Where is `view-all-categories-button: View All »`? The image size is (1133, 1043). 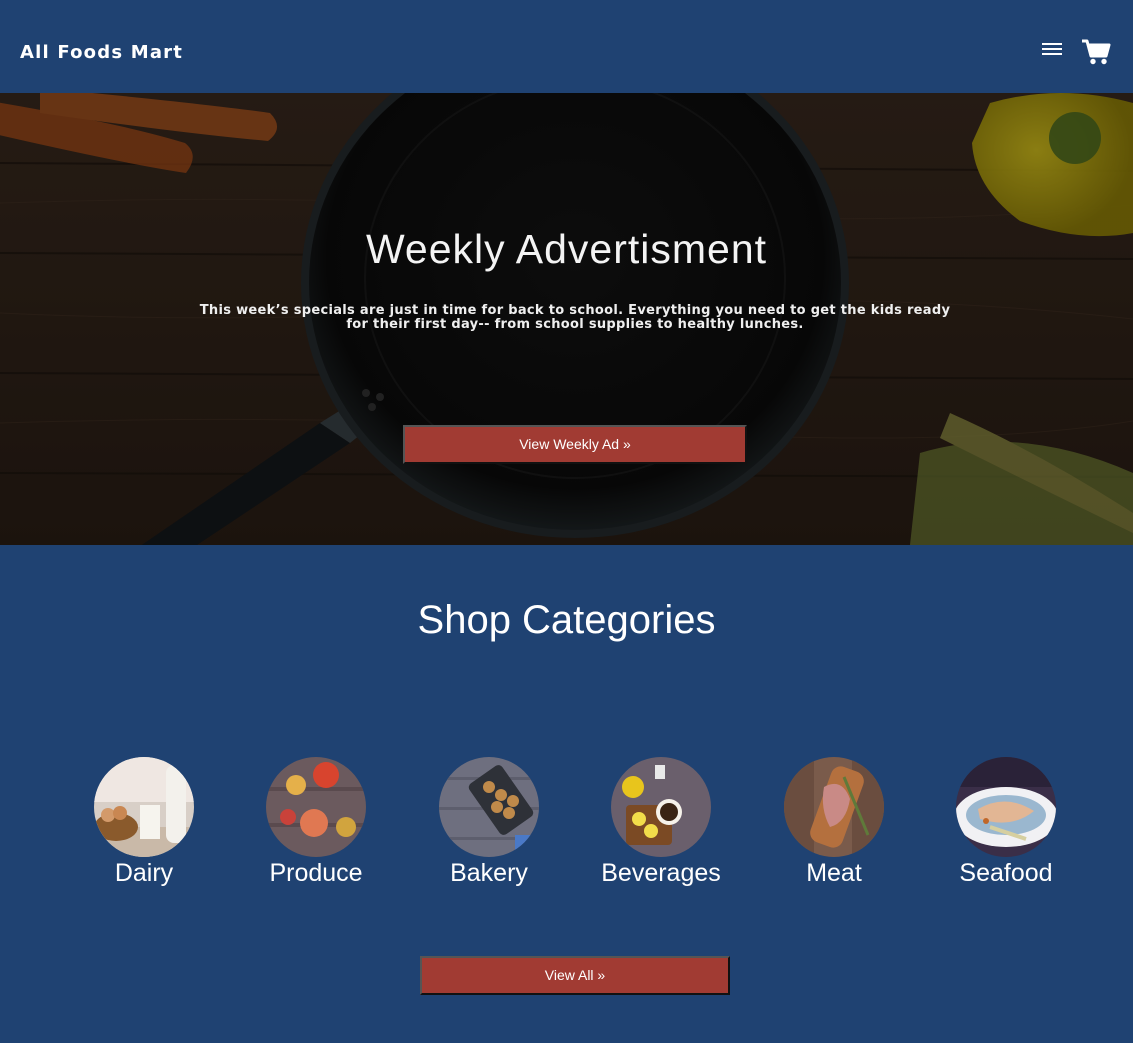 view-all-categories-button: View All » is located at coordinates (575, 975).